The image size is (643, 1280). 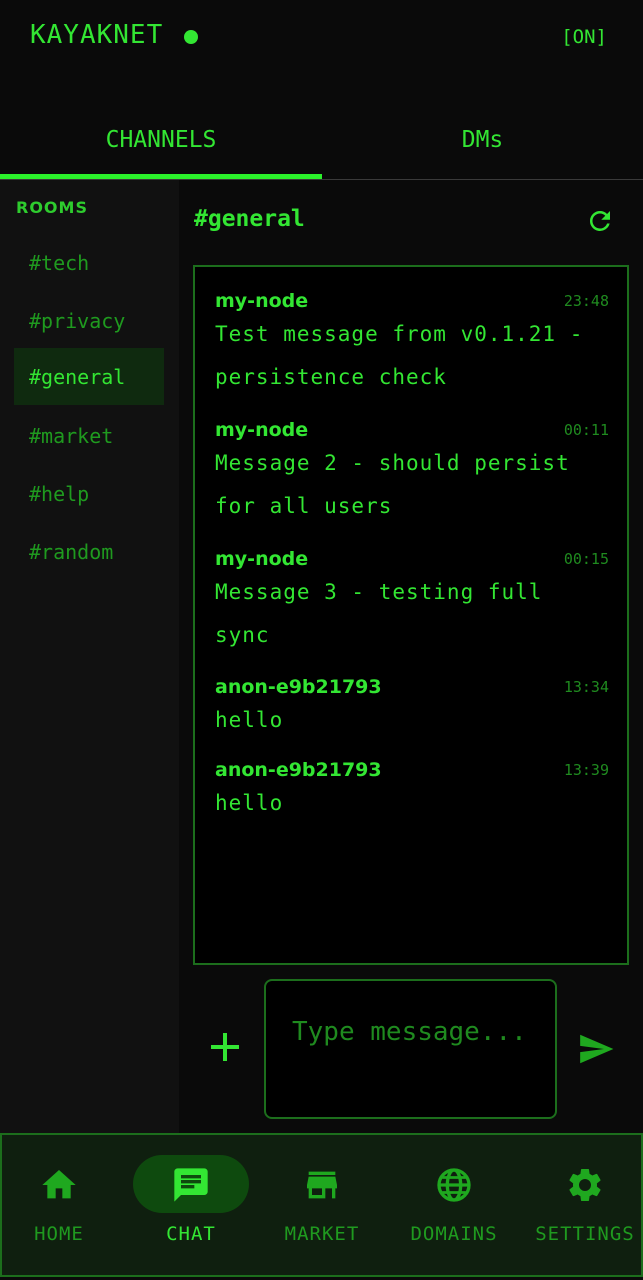 What do you see at coordinates (52, 207) in the screenshot?
I see `rooms-heading: ROOMS` at bounding box center [52, 207].